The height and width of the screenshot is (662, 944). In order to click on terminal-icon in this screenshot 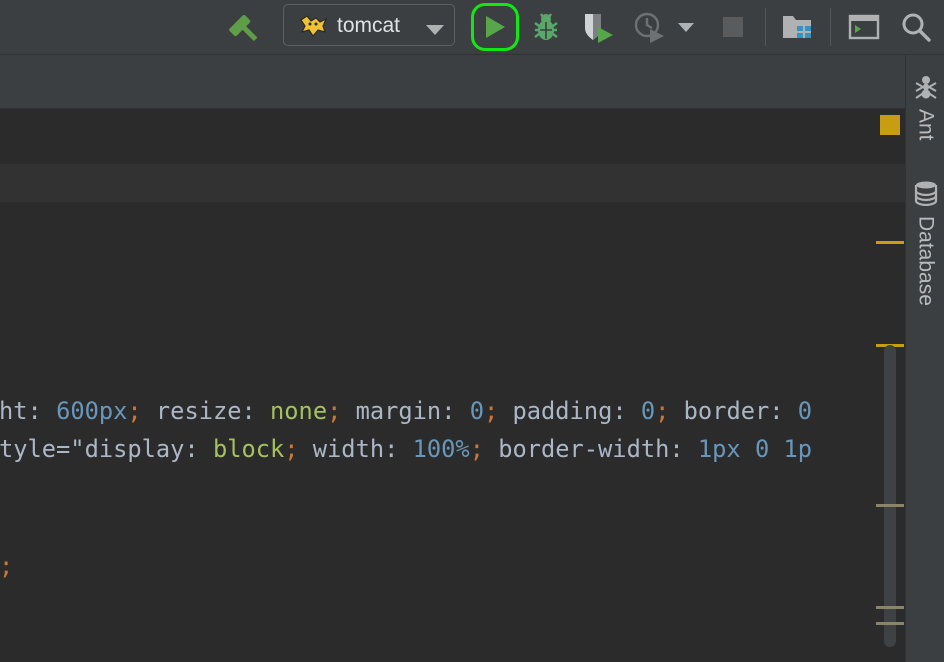, I will do `click(864, 27)`.